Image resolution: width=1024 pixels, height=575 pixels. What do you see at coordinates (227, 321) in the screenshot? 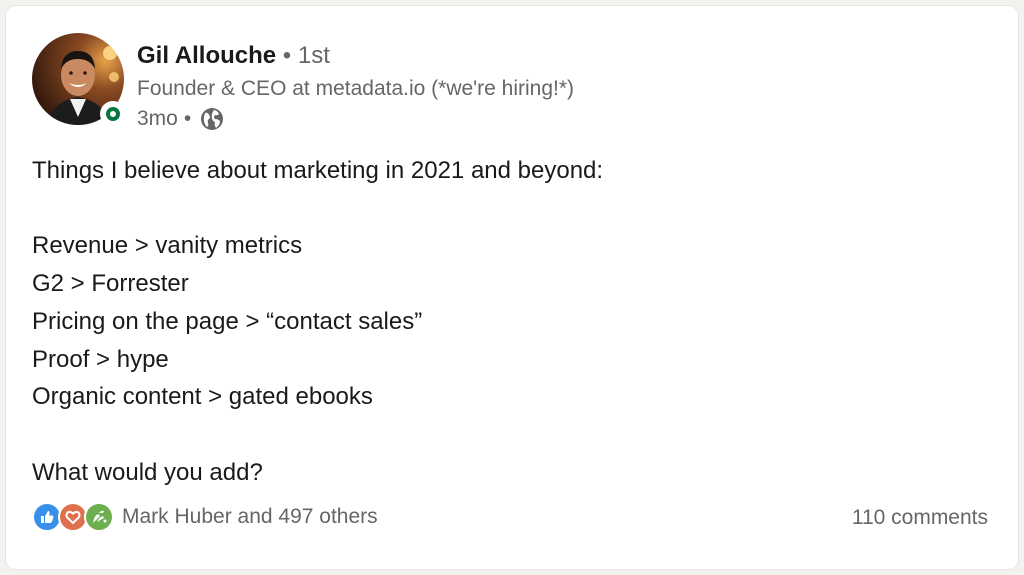
I see `post-line: Pricing on the page > “contact sales”` at bounding box center [227, 321].